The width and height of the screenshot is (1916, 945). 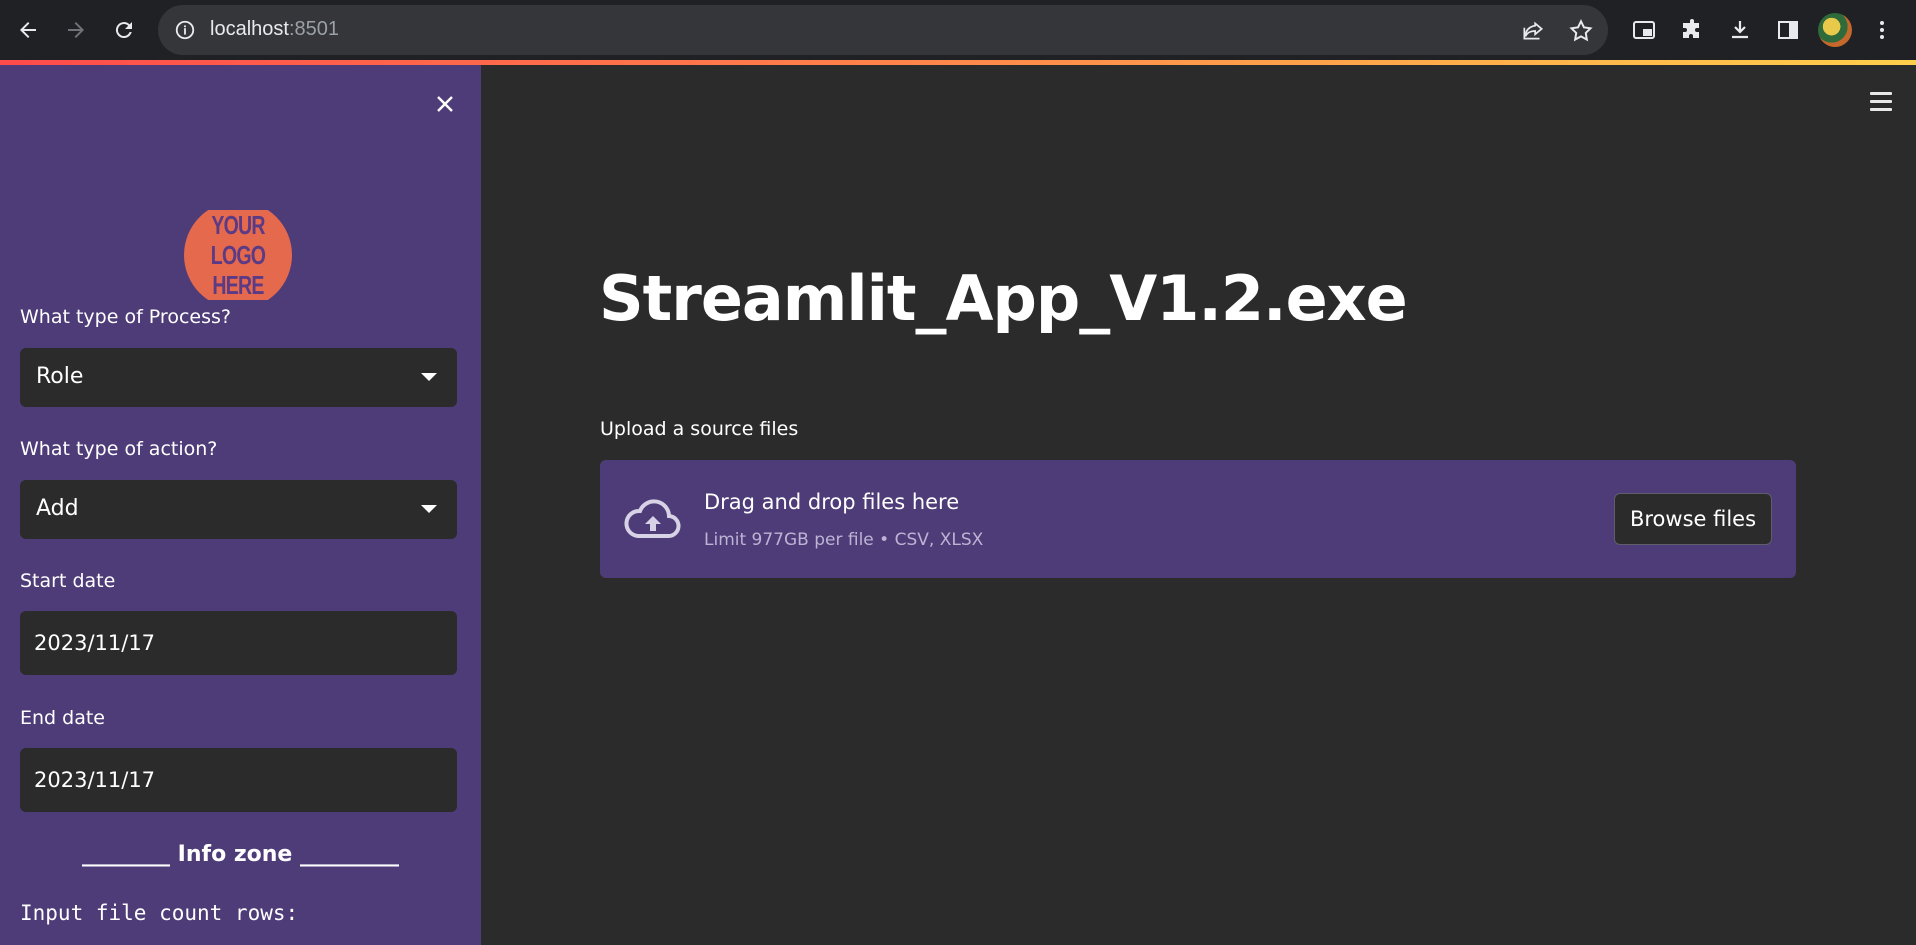 I want to click on start-date-label: Start date, so click(x=68, y=581).